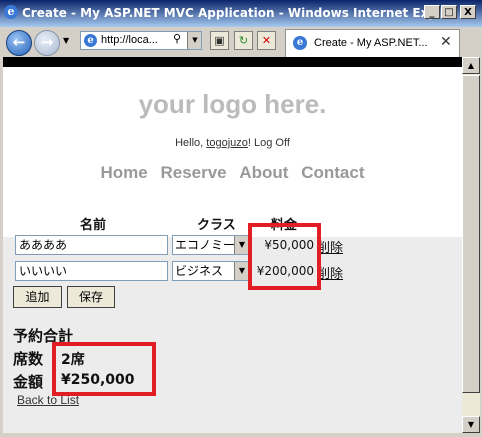  What do you see at coordinates (449, 12) in the screenshot?
I see `maximize-button: □` at bounding box center [449, 12].